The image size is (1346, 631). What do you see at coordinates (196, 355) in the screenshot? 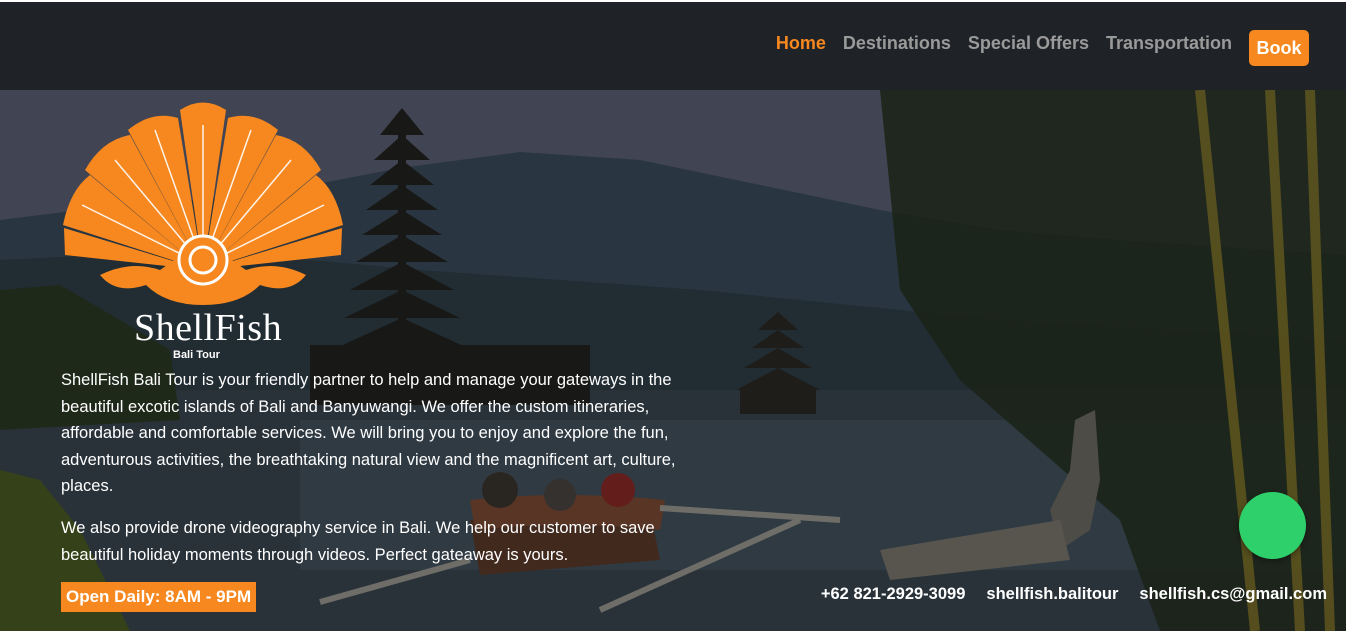
I see `brand-subtitle: Bali Tour` at bounding box center [196, 355].